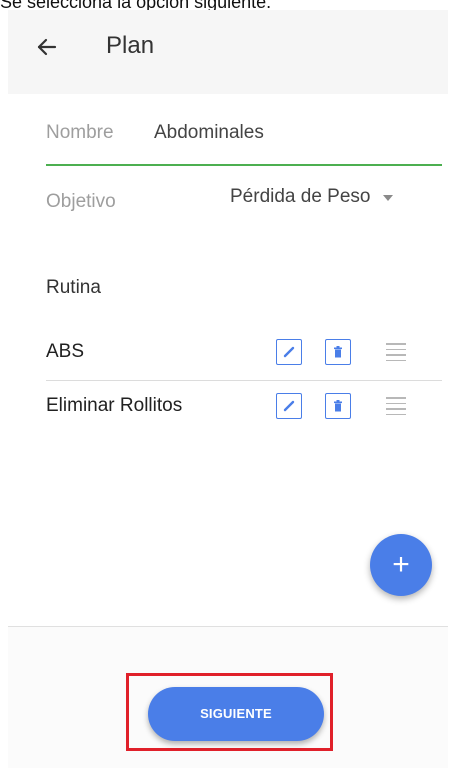 This screenshot has width=456, height=768. I want to click on back-button, so click(47, 47).